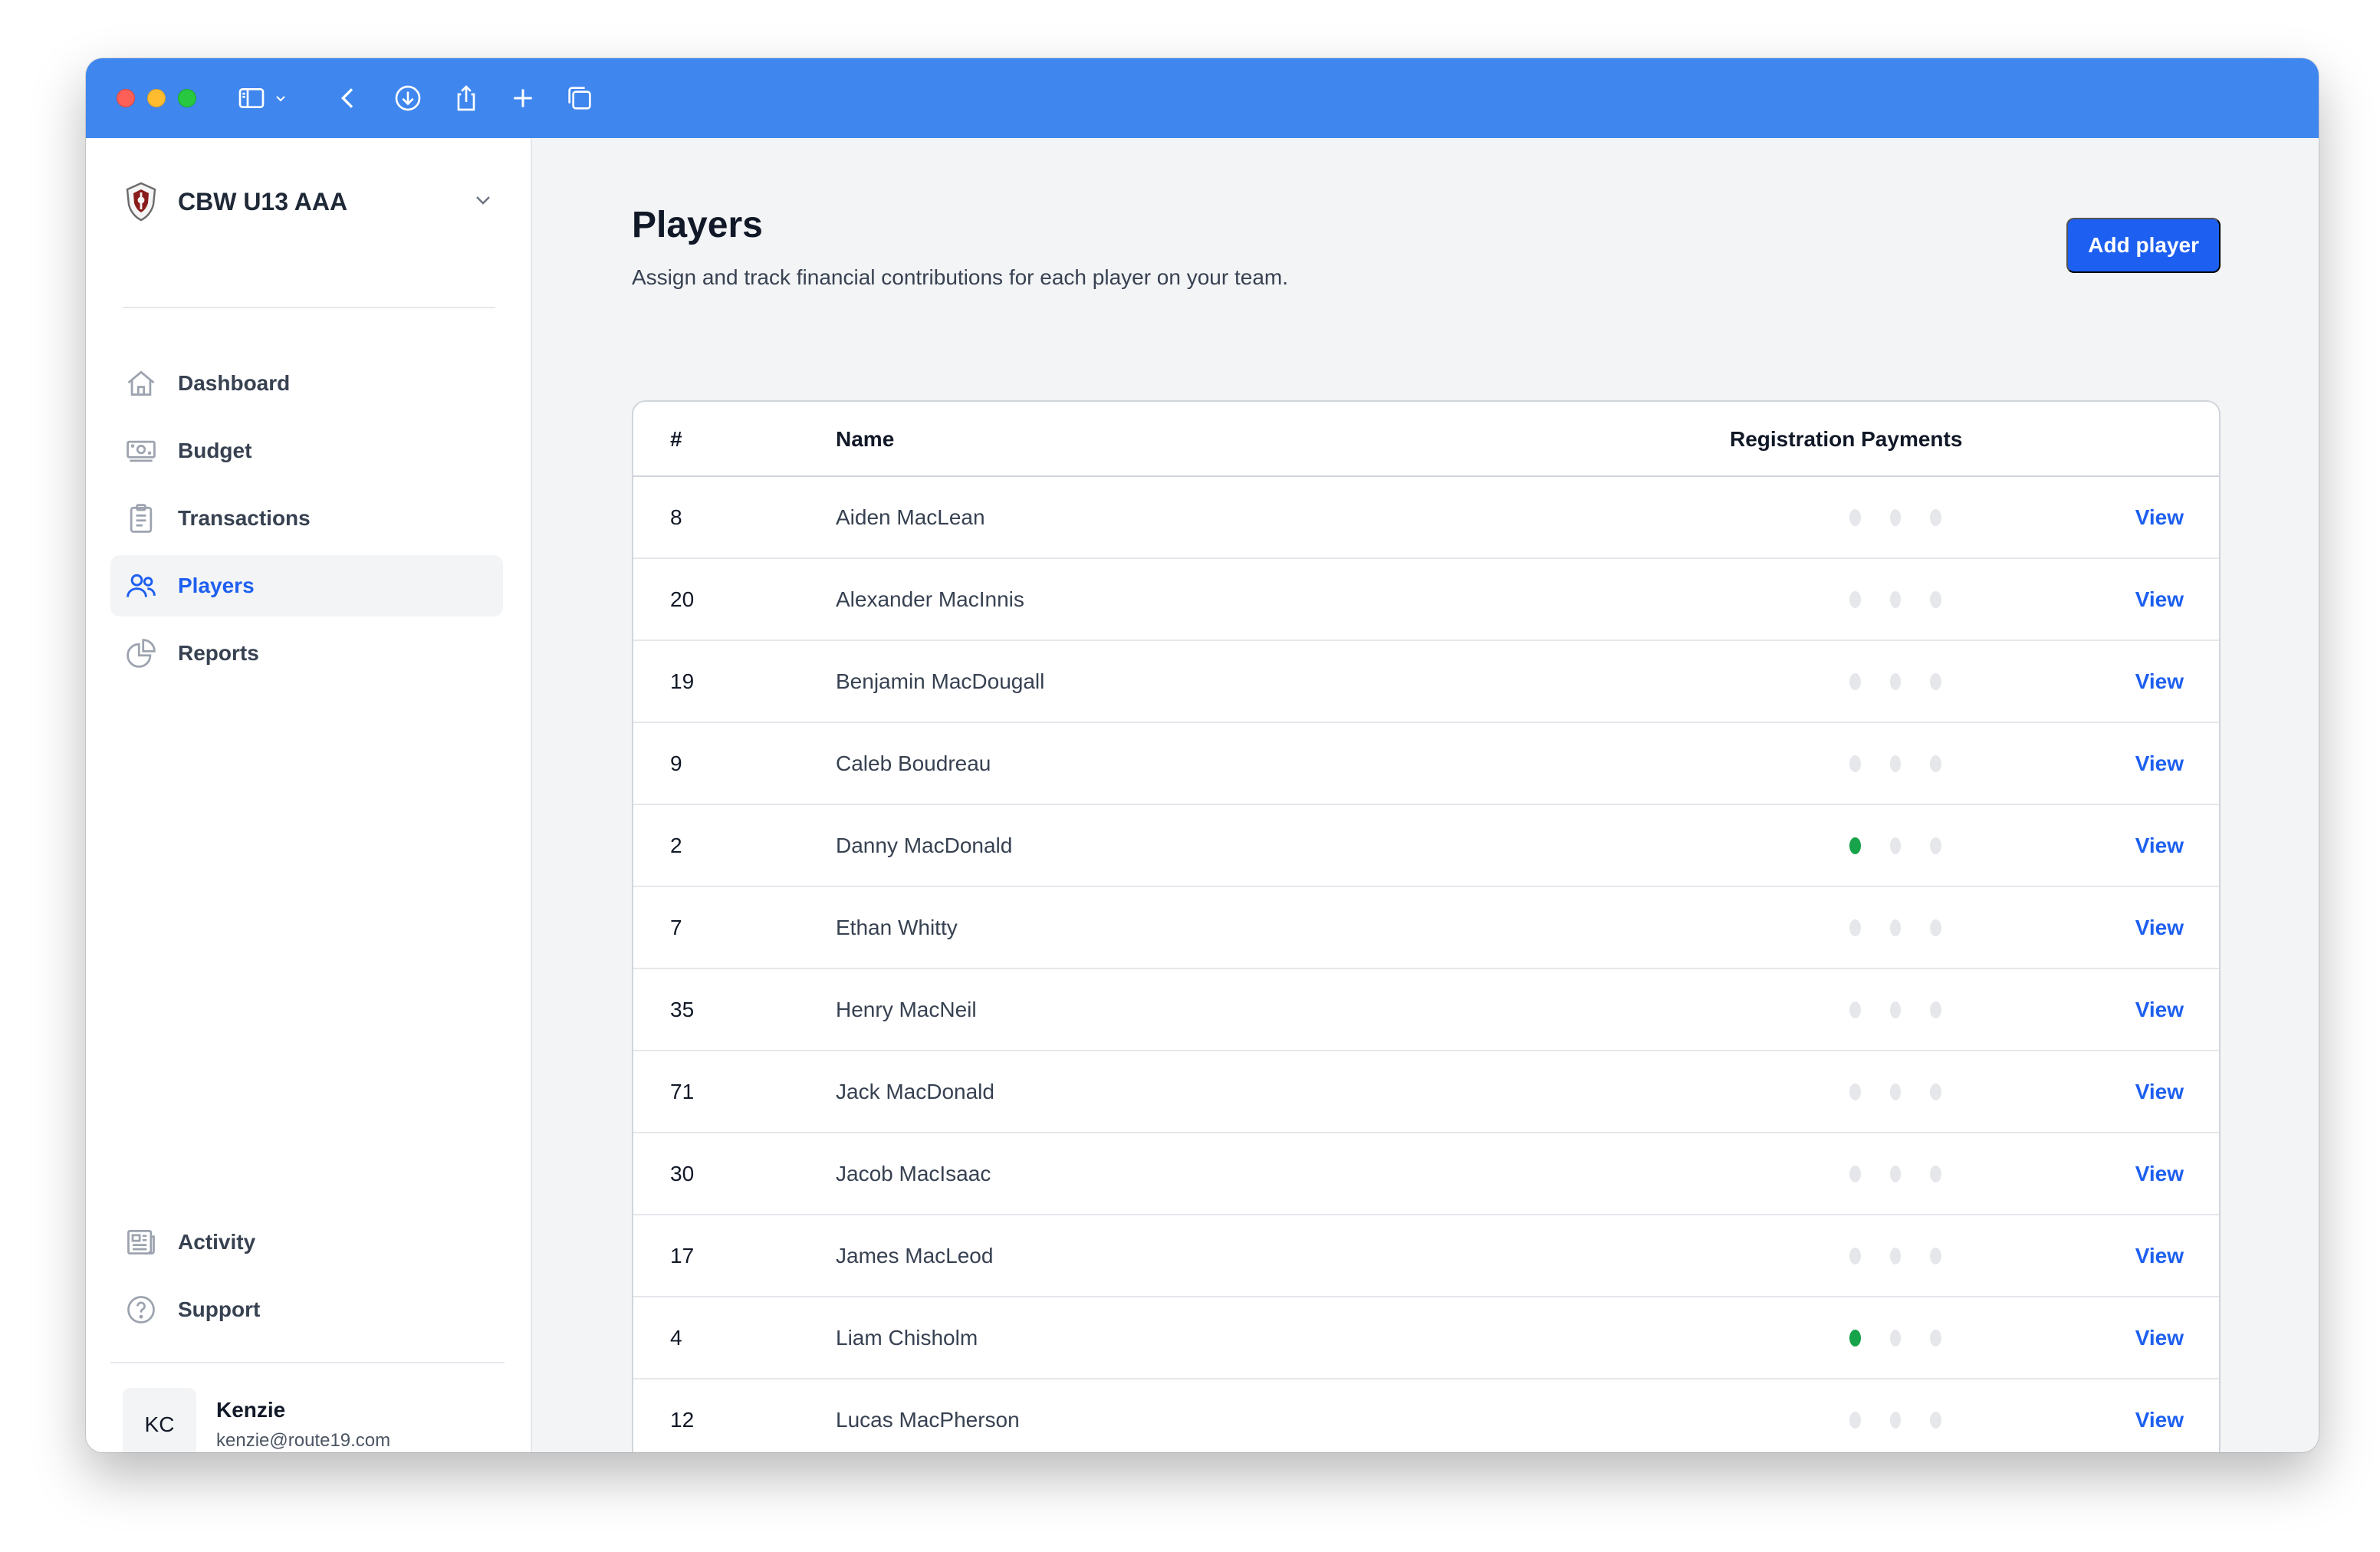 This screenshot has height=1552, width=2380. I want to click on sidebar-toggle-icon, so click(251, 98).